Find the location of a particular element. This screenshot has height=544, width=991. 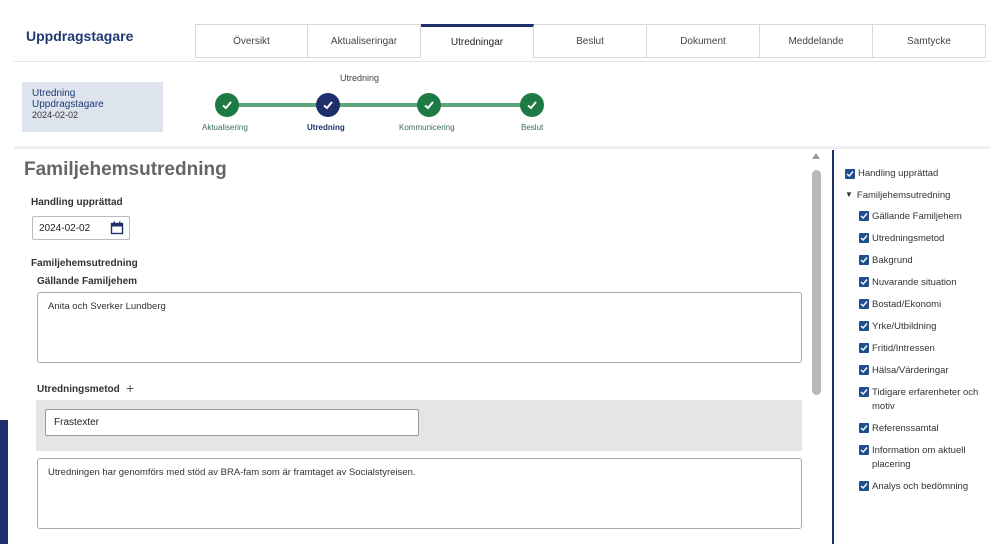

checklist-item: Tidigare erfarenheter och motiv is located at coordinates (924, 400).